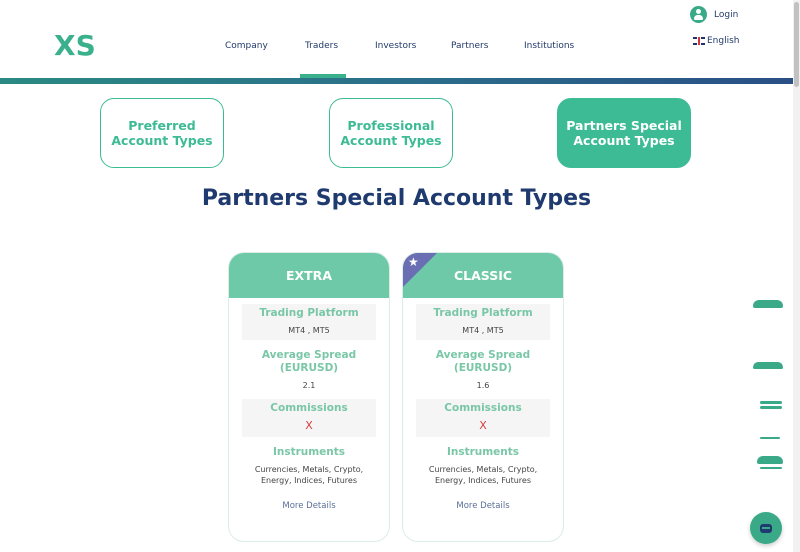  I want to click on chat-icon, so click(766, 528).